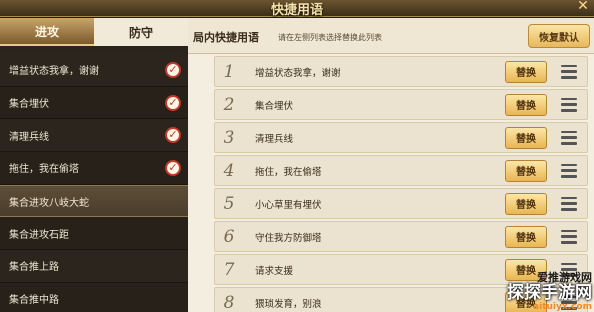 The height and width of the screenshot is (312, 594). I want to click on row-number: 5, so click(229, 203).